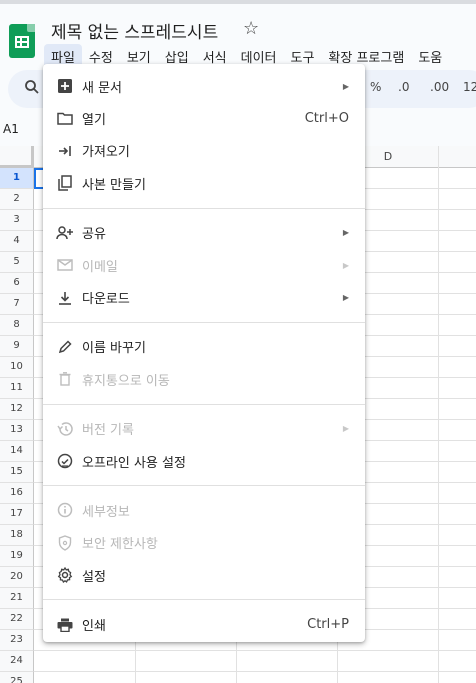  Describe the element at coordinates (65, 461) in the screenshot. I see `offline-check-icon` at that location.